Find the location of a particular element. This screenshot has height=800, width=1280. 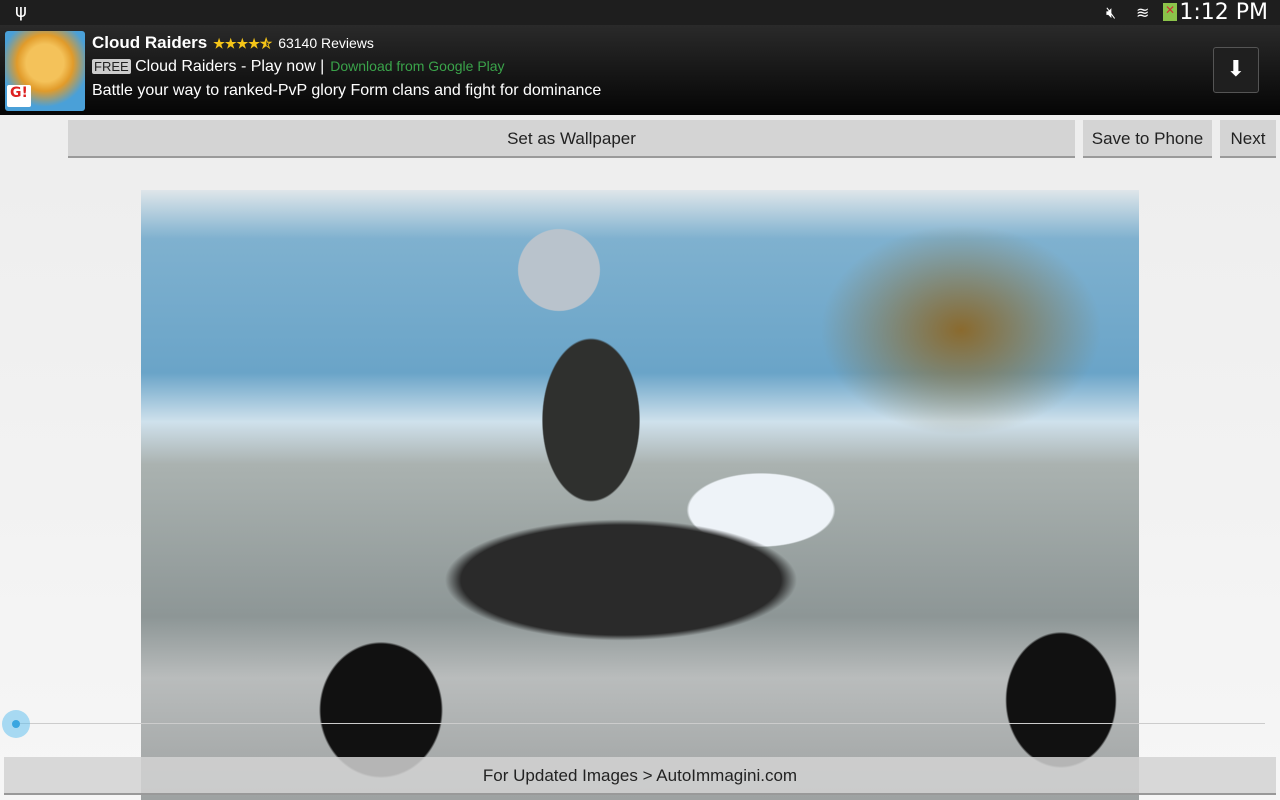

free-badge: FREE is located at coordinates (111, 66).